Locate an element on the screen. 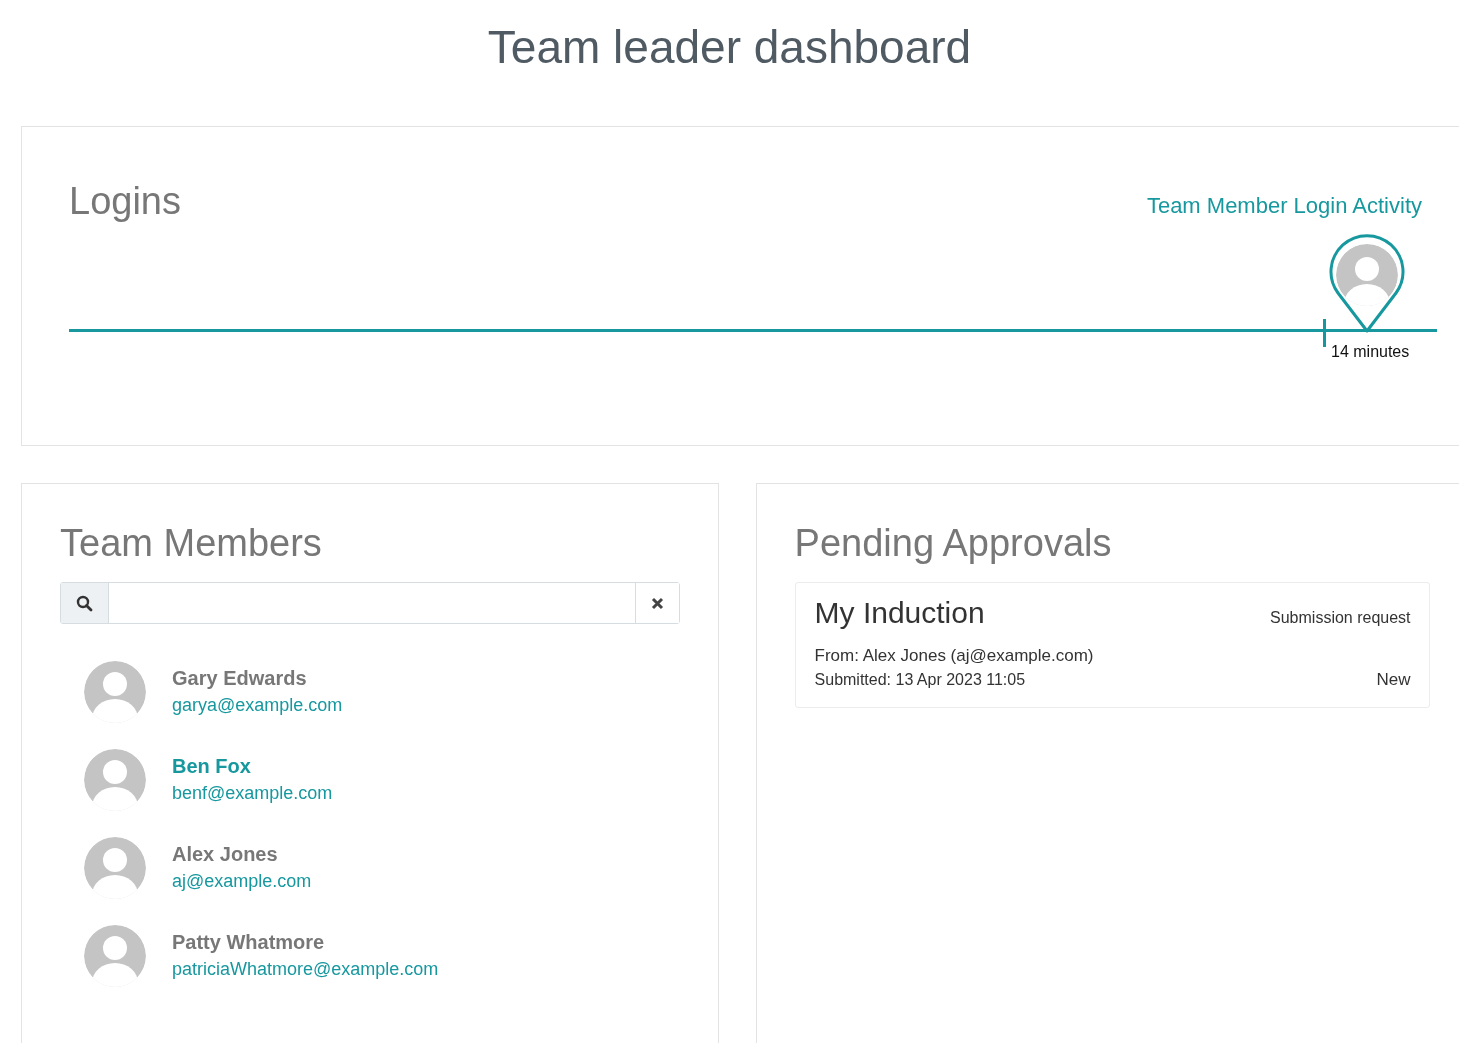  time-label: 14 minutes is located at coordinates (1370, 352).